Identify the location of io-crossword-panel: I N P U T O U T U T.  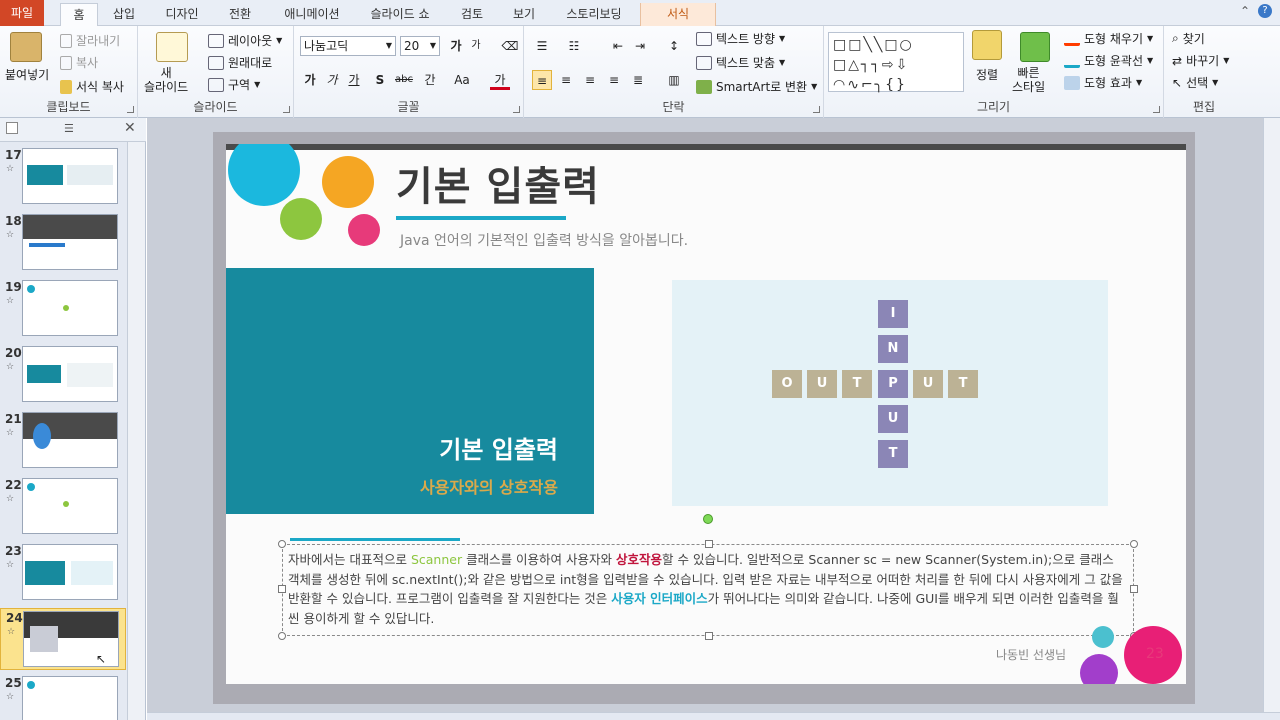
(890, 393).